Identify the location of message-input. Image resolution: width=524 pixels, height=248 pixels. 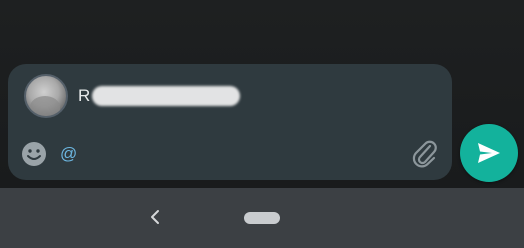
(235, 154).